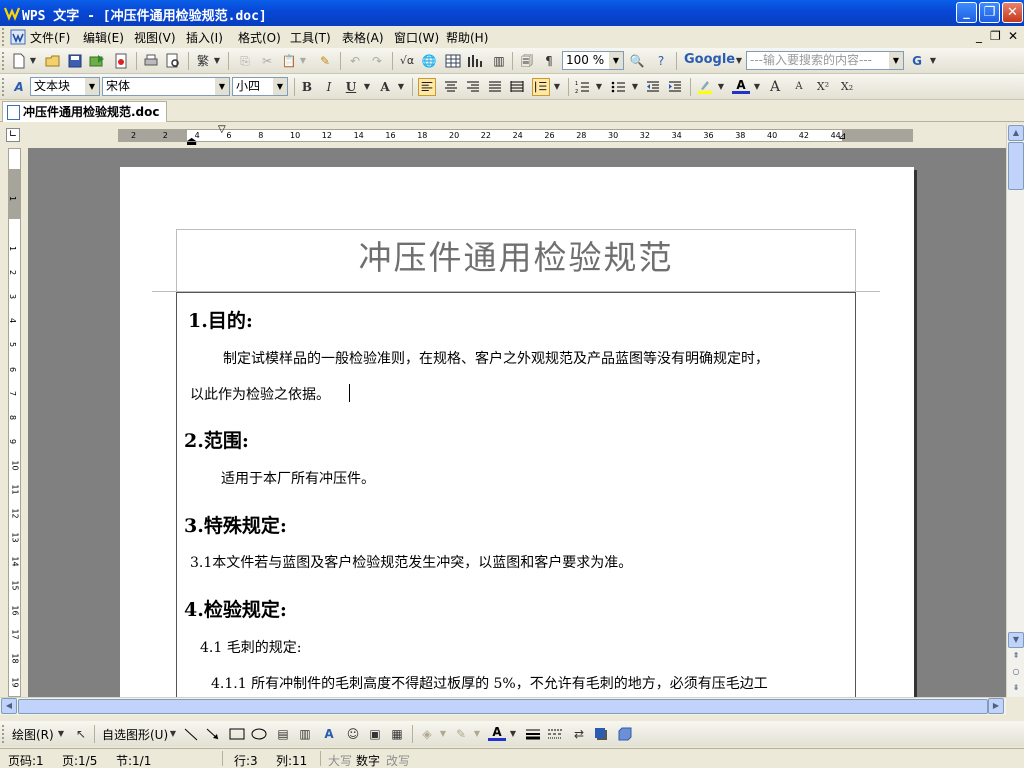 This screenshot has width=1024, height=768. I want to click on scroll-down-icon: ▼, so click(1016, 640).